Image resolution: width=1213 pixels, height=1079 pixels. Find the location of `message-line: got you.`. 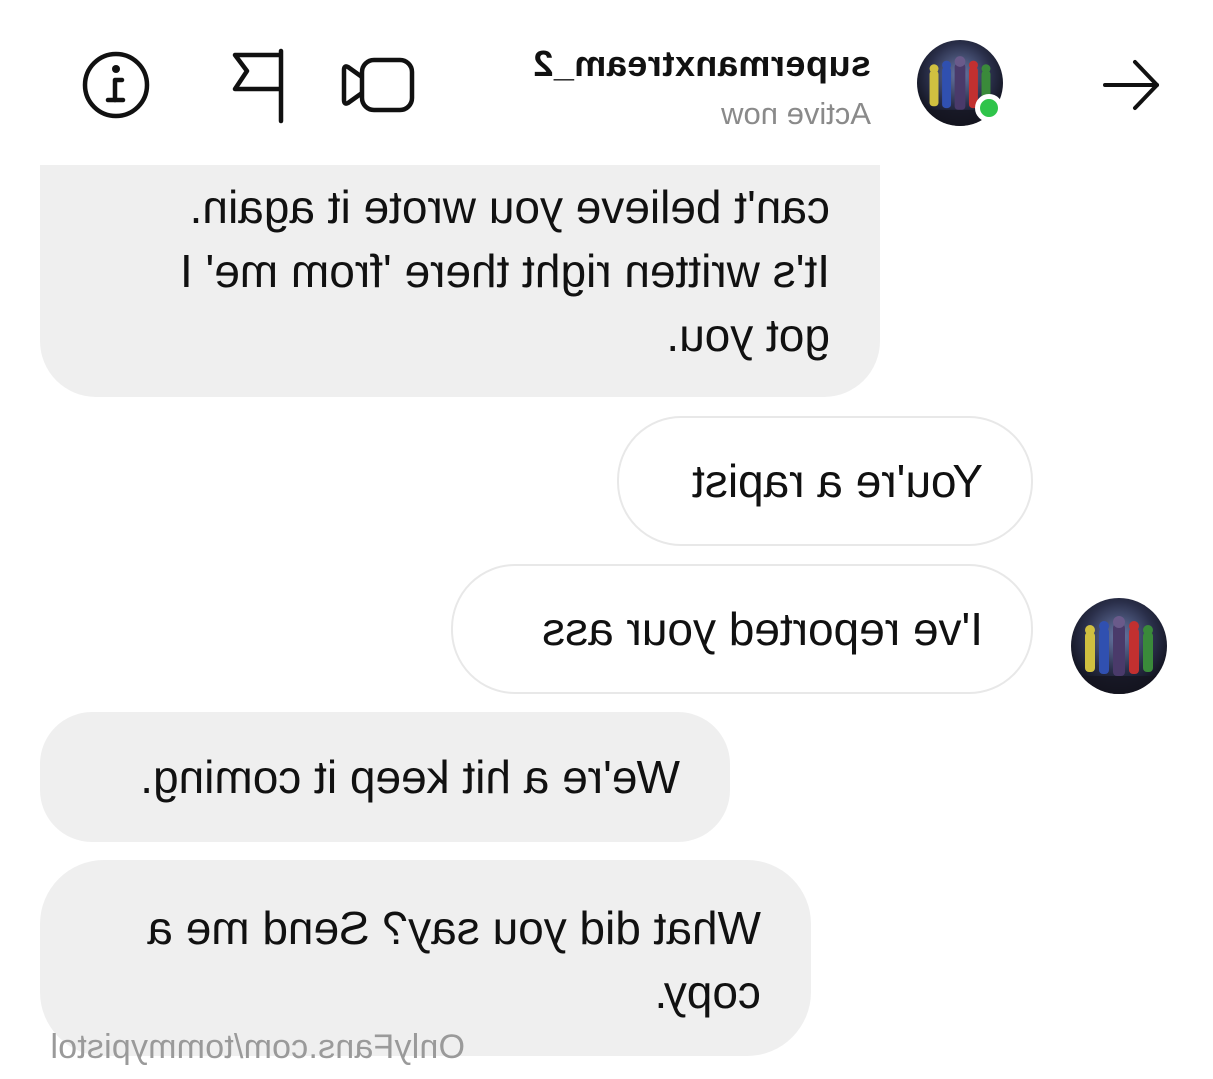

message-line: got you. is located at coordinates (748, 335).